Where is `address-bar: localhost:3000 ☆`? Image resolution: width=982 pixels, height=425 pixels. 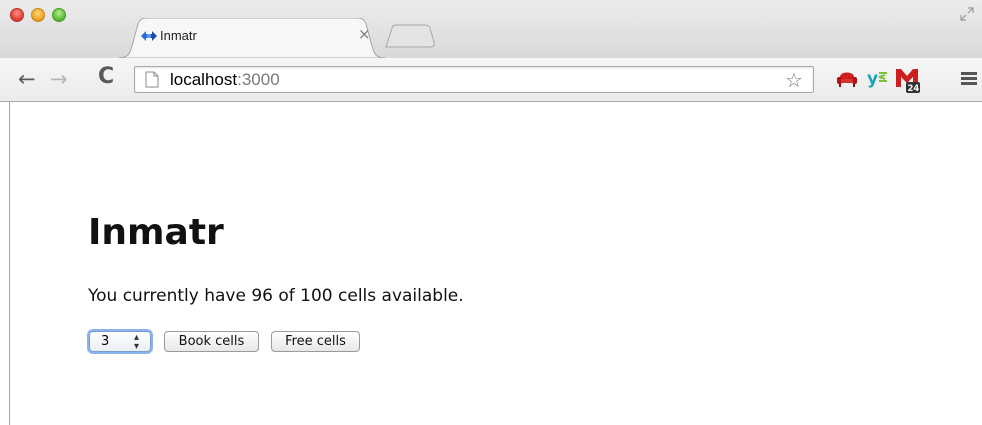 address-bar: localhost:3000 ☆ is located at coordinates (474, 79).